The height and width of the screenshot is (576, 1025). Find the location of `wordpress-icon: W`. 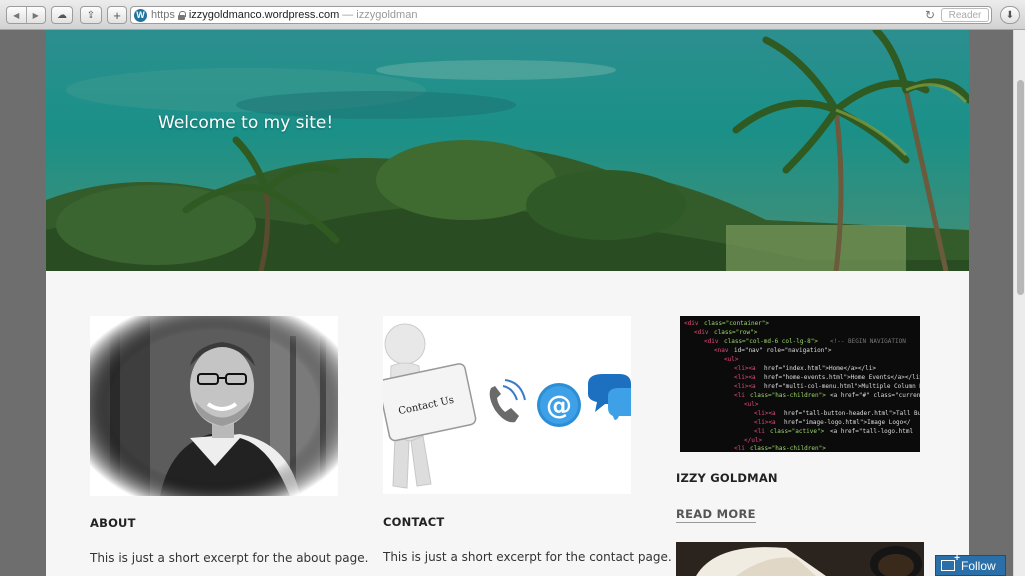

wordpress-icon: W is located at coordinates (140, 15).